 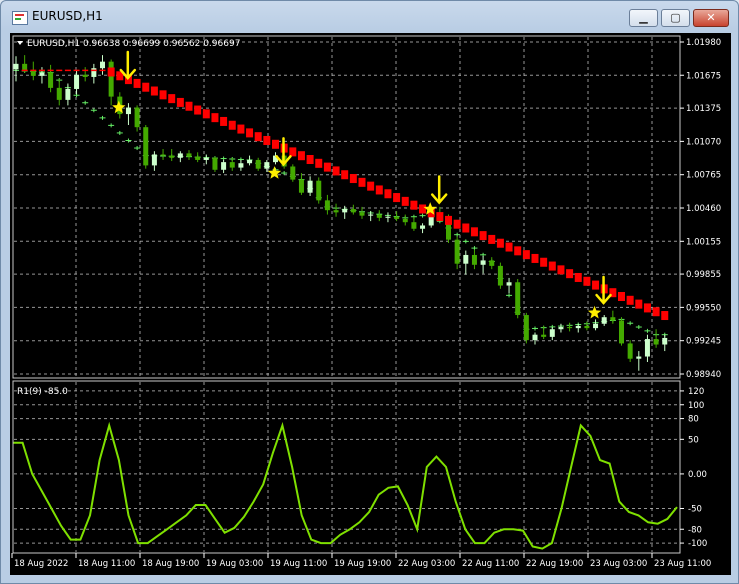 What do you see at coordinates (67, 16) in the screenshot?
I see `window-title: EURUSD,H1` at bounding box center [67, 16].